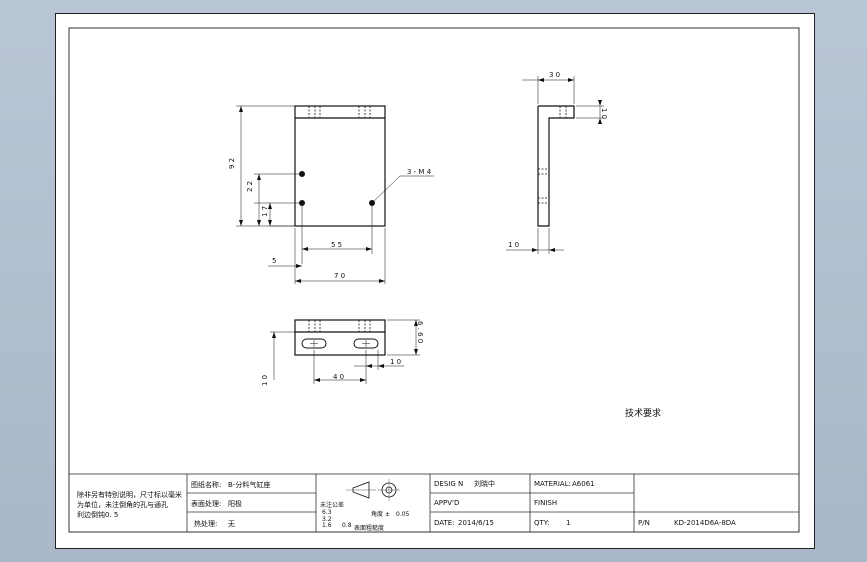  Describe the element at coordinates (235, 503) in the screenshot. I see `surface-value: 阳极` at that location.